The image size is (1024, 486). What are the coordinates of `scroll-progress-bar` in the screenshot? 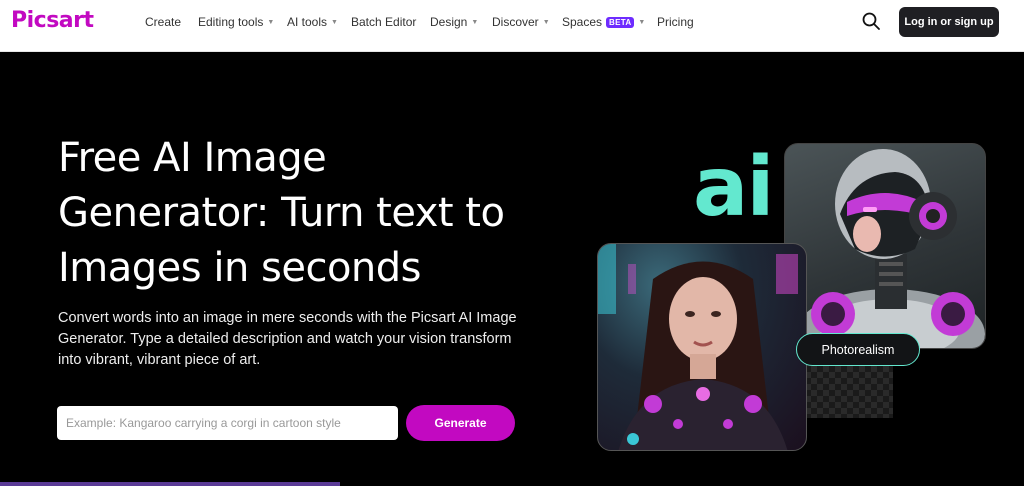 It's located at (170, 484).